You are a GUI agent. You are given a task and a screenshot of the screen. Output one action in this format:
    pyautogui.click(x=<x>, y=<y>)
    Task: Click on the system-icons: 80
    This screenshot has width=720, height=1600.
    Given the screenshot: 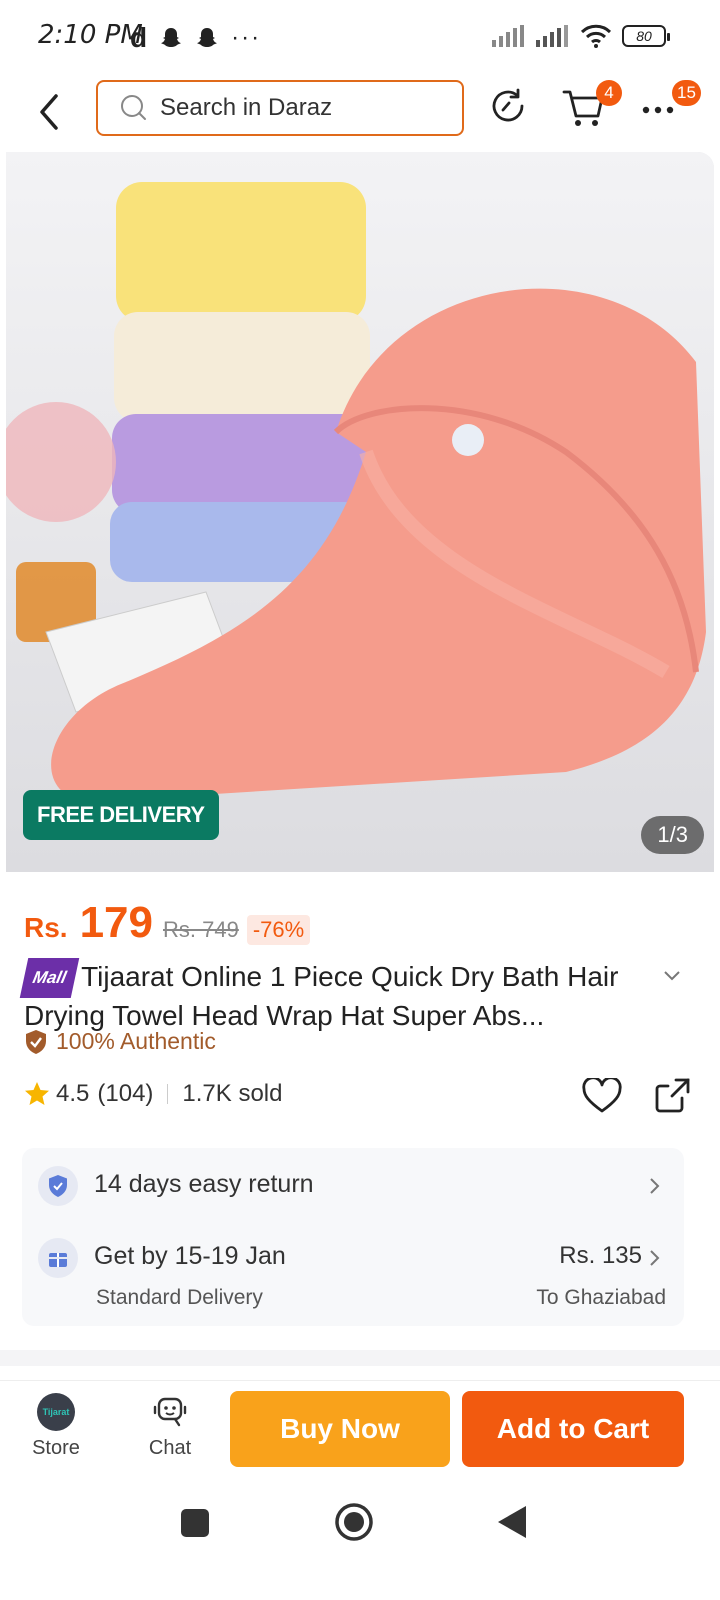 What is the action you would take?
    pyautogui.click(x=581, y=36)
    